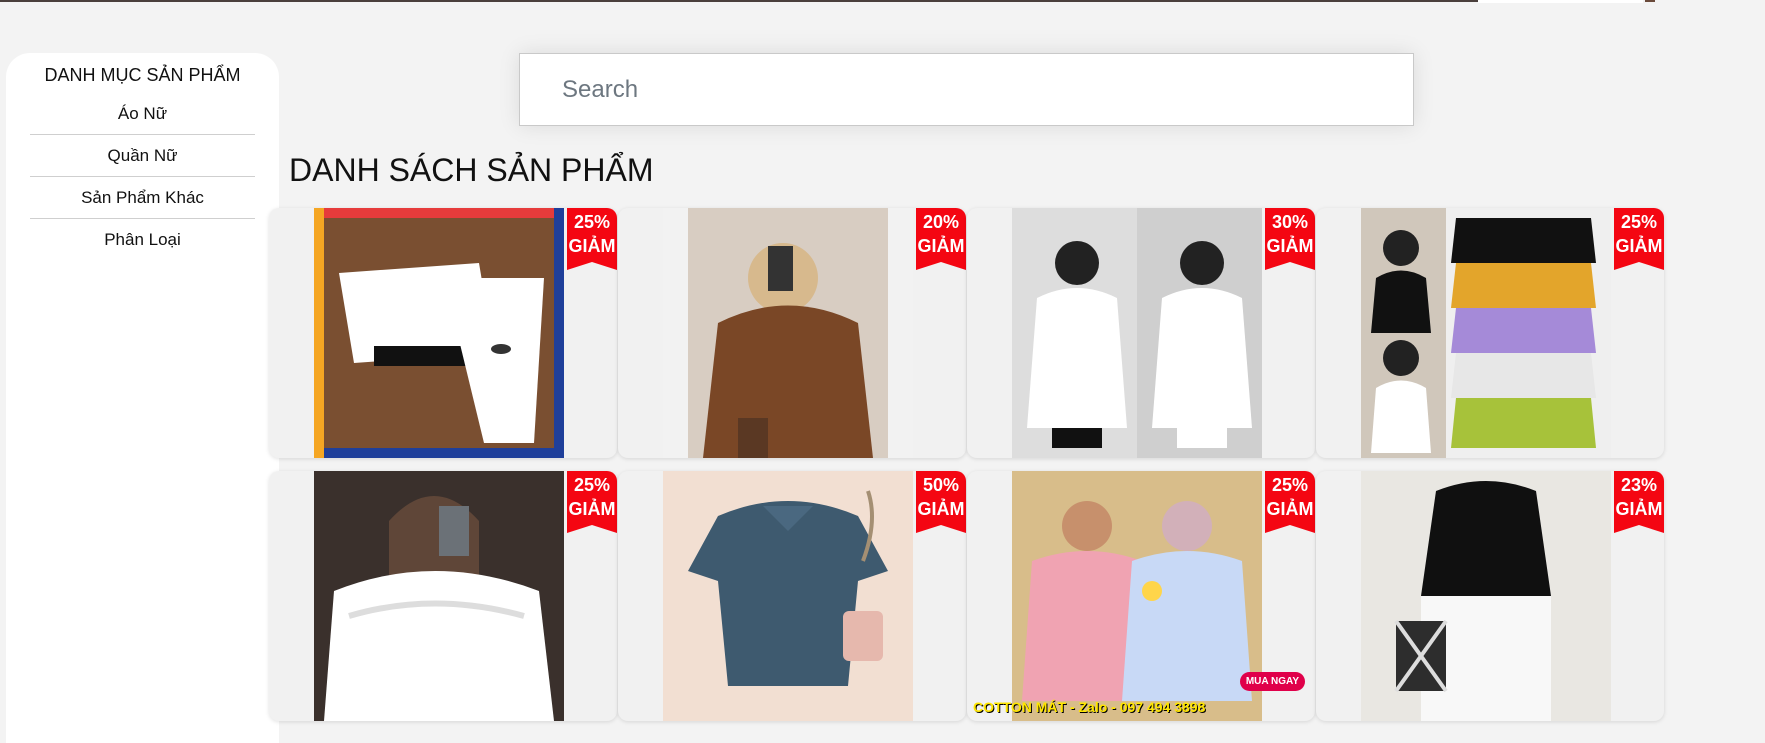 This screenshot has width=1765, height=743. Describe the element at coordinates (142, 239) in the screenshot. I see `sidebar-item-phan-loai: Phân Loại` at that location.